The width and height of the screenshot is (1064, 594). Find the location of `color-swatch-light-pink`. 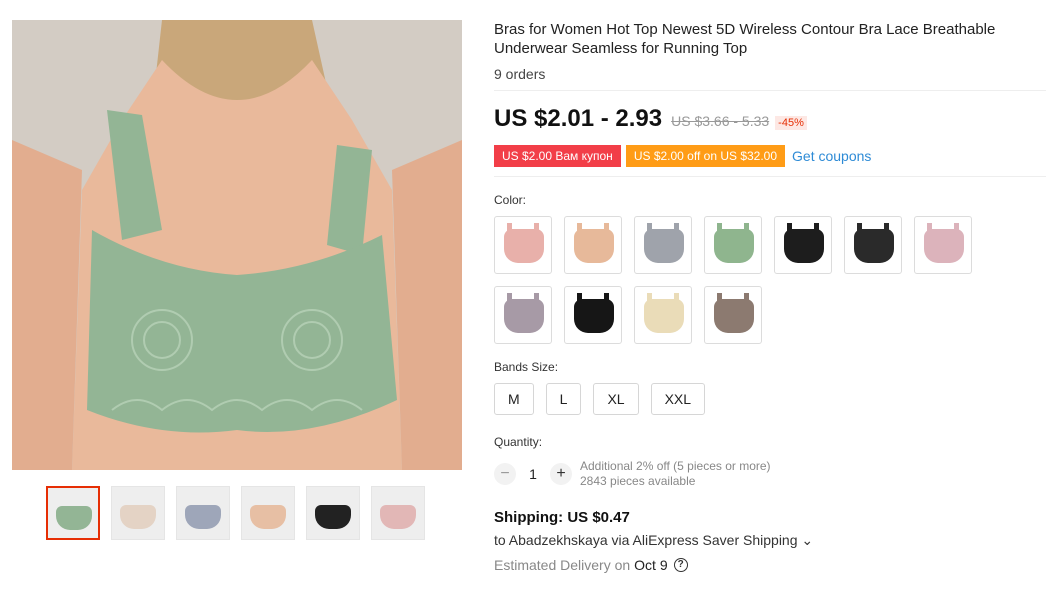

color-swatch-light-pink is located at coordinates (943, 245).